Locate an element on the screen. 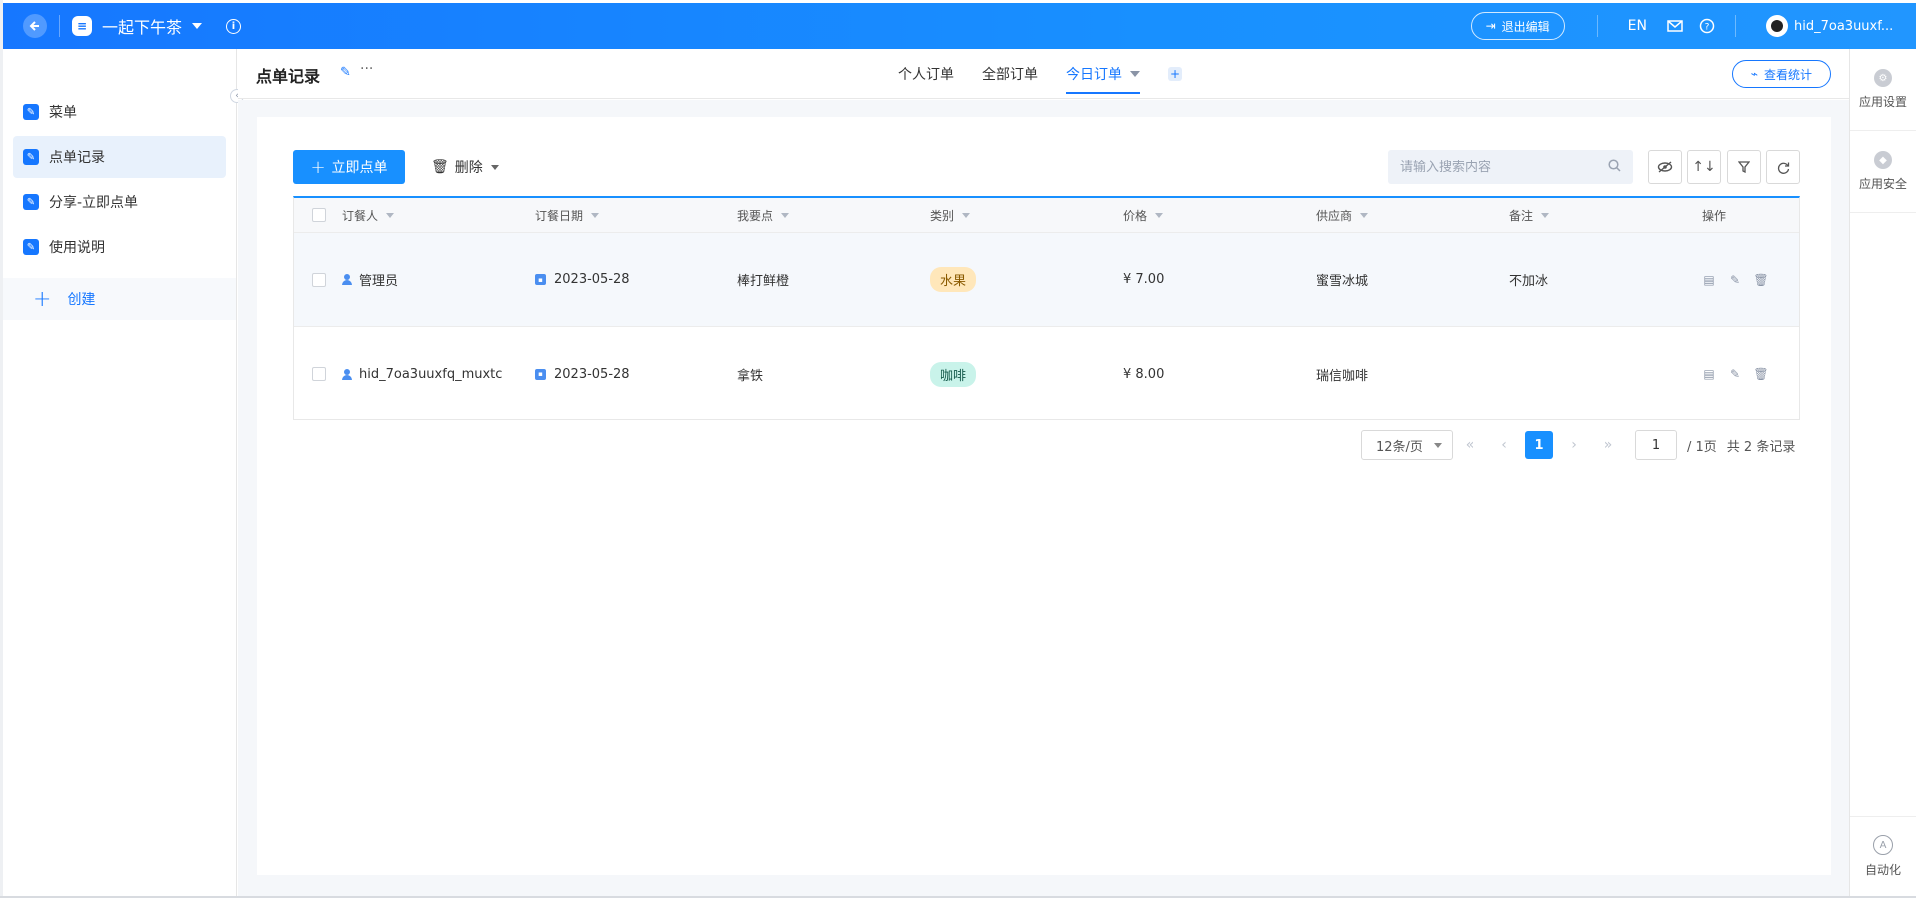 The width and height of the screenshot is (1916, 898). column-header: 我要点 is located at coordinates (833, 215).